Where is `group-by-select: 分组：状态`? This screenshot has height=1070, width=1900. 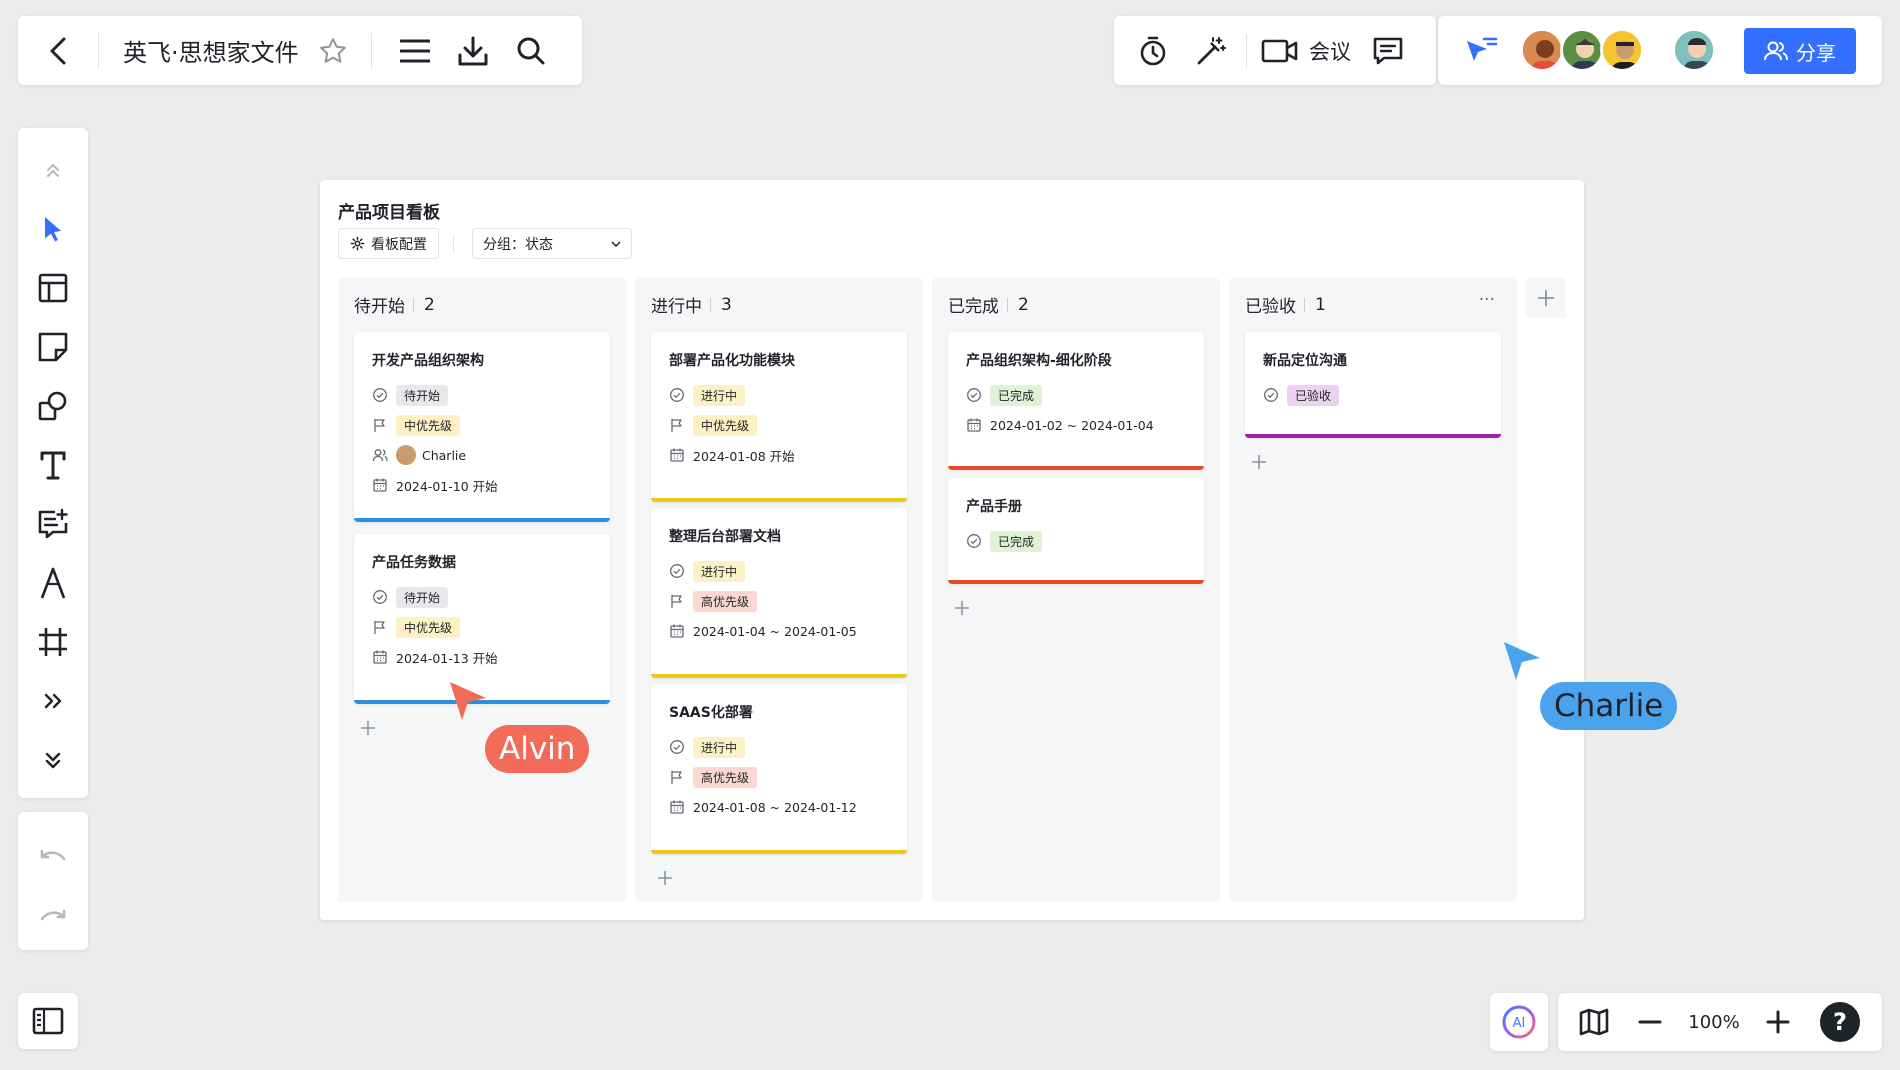
group-by-select: 分组：状态 is located at coordinates (552, 243).